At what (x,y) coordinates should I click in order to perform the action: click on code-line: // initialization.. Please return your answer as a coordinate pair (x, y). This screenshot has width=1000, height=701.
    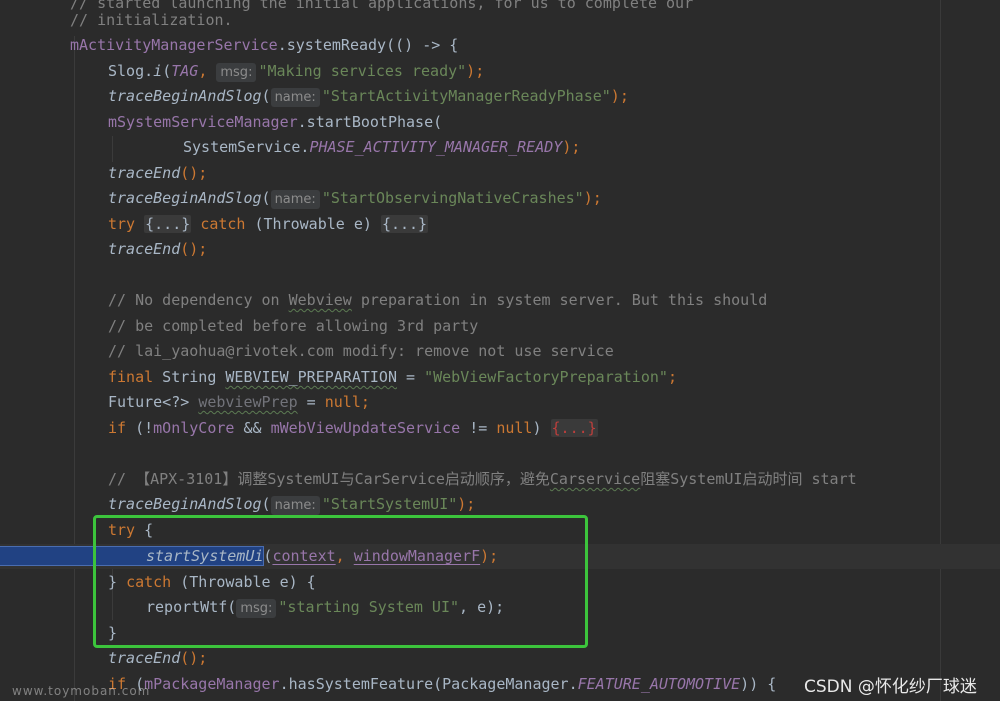
    Looking at the image, I should click on (500, 20).